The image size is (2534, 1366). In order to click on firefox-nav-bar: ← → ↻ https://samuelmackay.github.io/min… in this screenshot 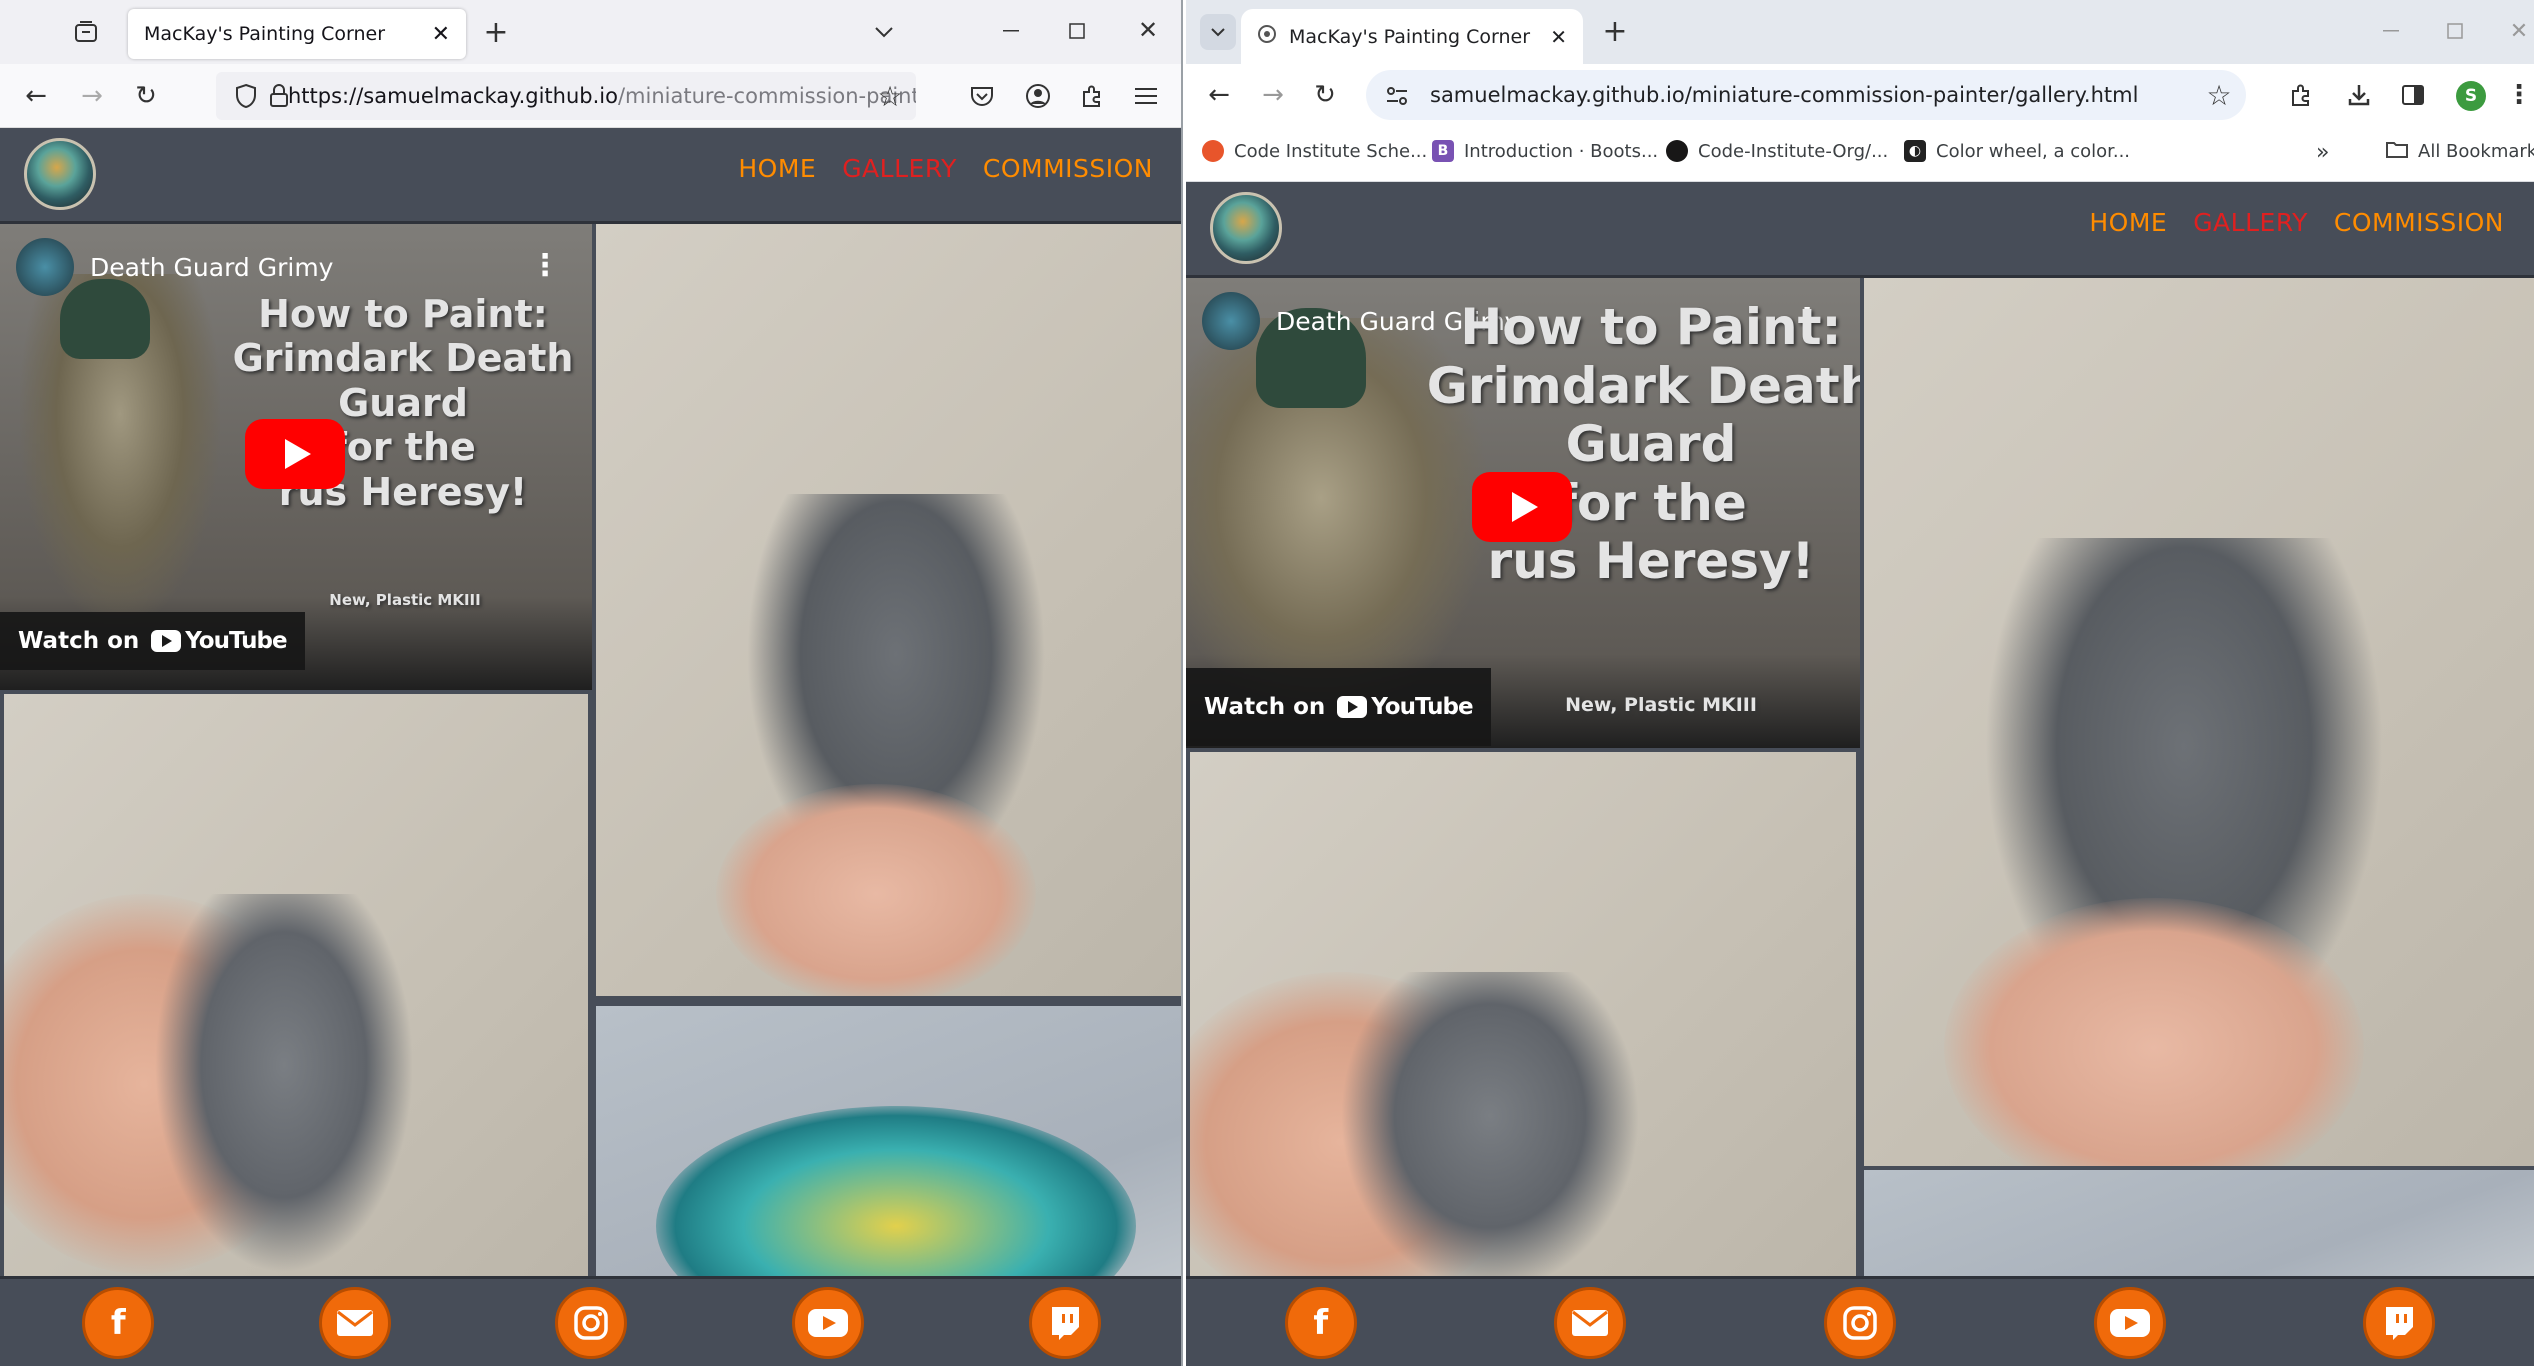, I will do `click(590, 96)`.